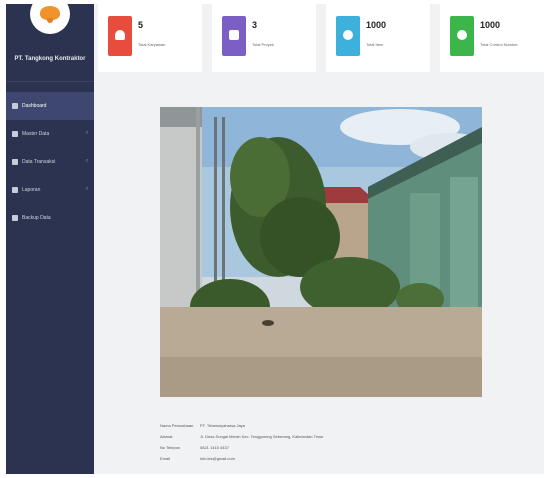 This screenshot has width=550, height=478. What do you see at coordinates (214, 447) in the screenshot?
I see `detail-value: 0821 1415 4437` at bounding box center [214, 447].